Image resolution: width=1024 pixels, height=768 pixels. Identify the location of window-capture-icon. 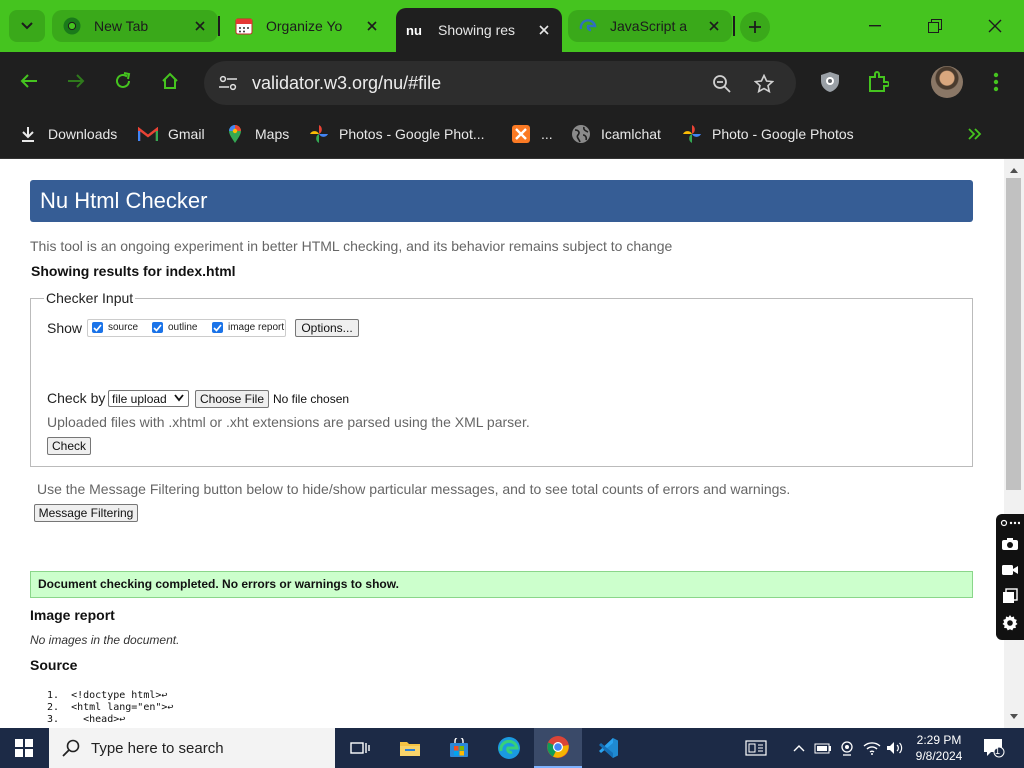
(1010, 596).